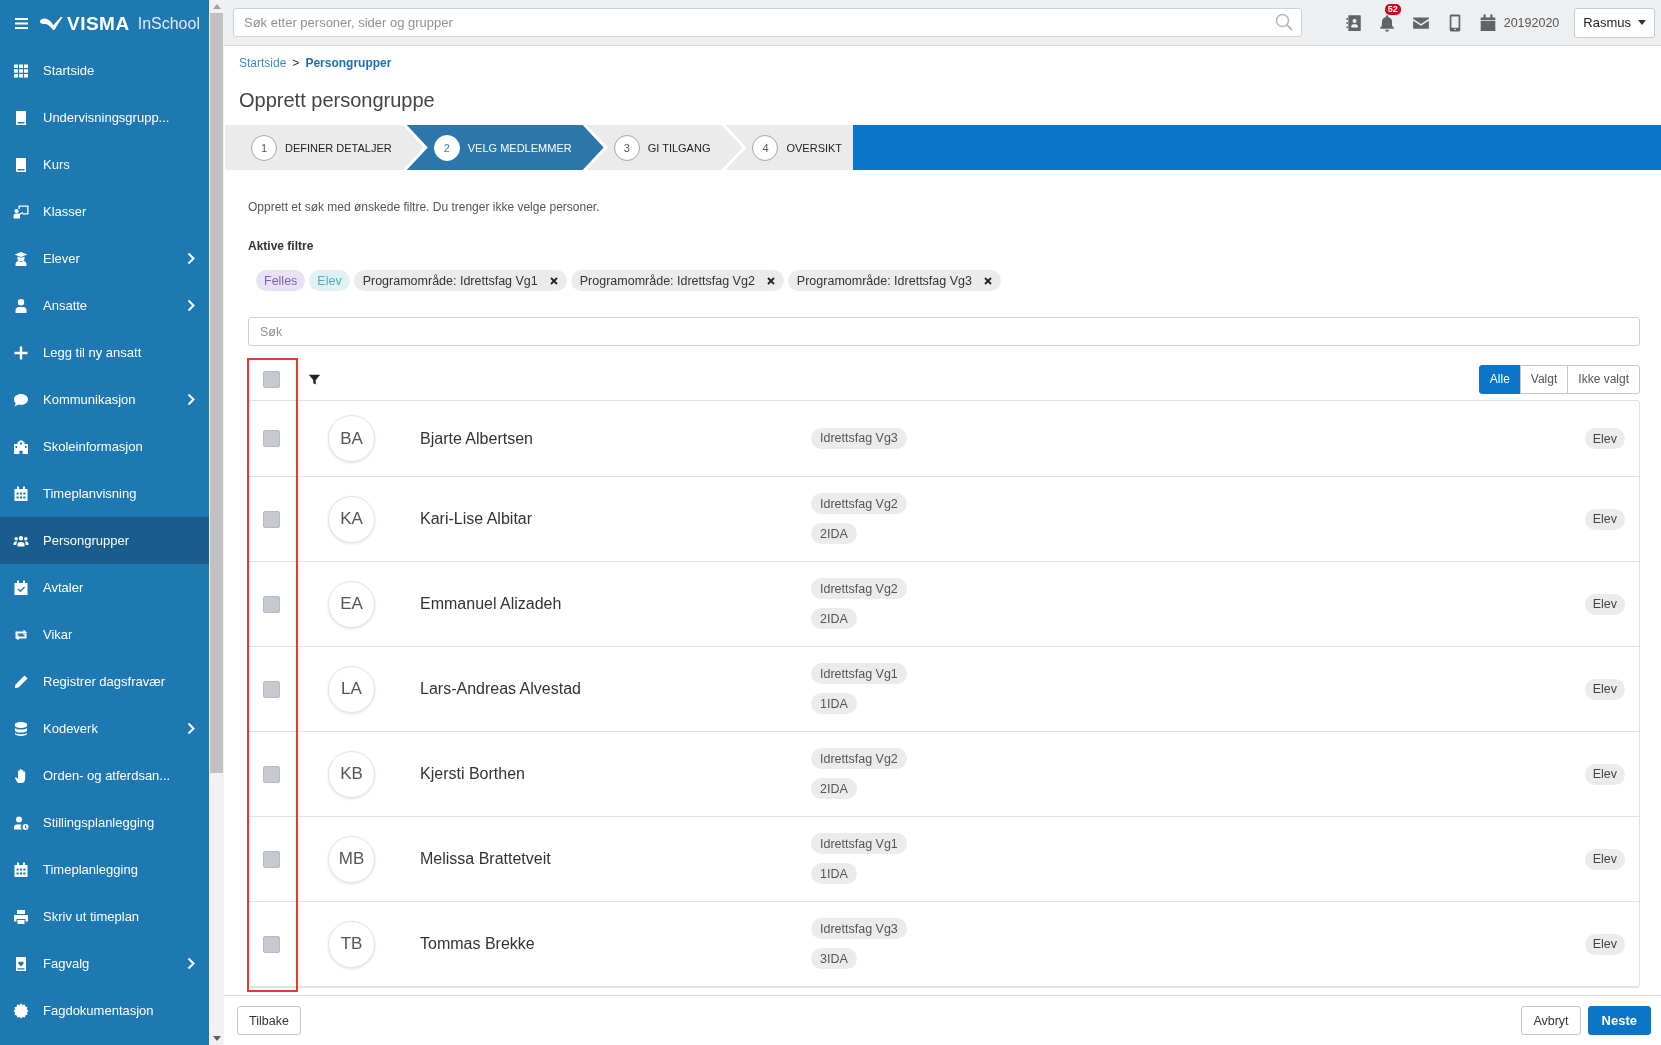 The image size is (1661, 1045). Describe the element at coordinates (104, 399) in the screenshot. I see `sidebar-item: Kommunikasjon` at that location.